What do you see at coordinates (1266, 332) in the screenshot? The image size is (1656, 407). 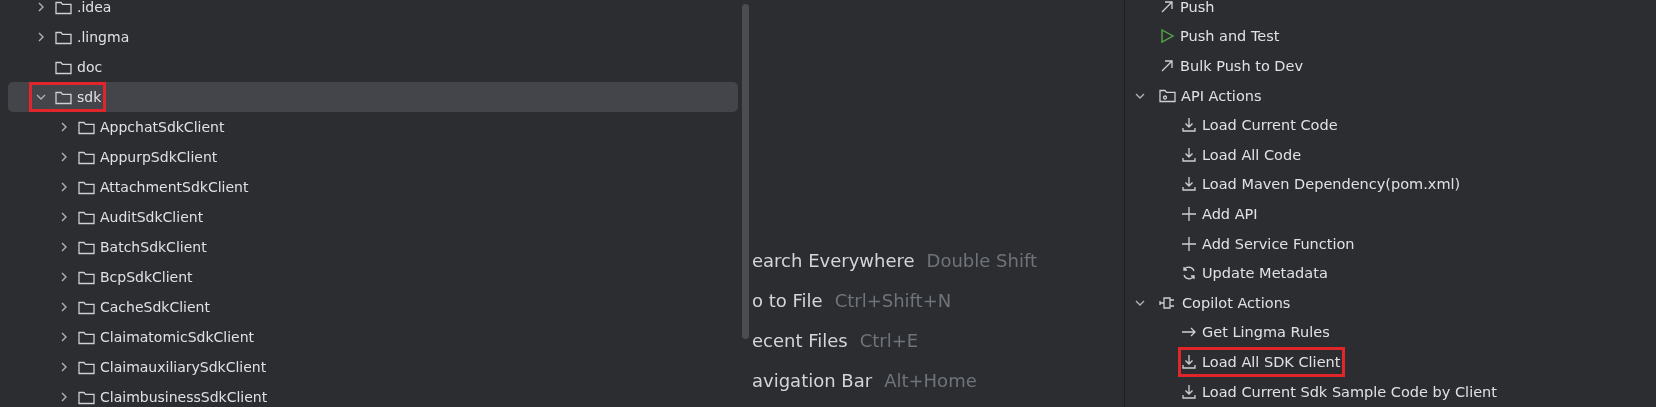 I see `action-item: Get Lingma Rules` at bounding box center [1266, 332].